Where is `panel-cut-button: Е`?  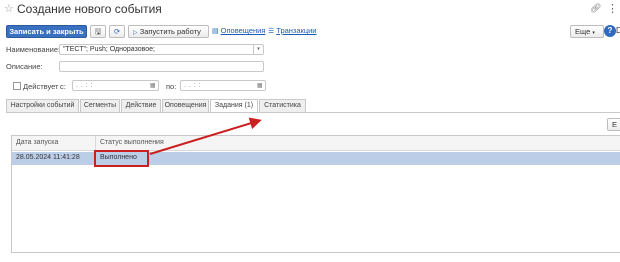 panel-cut-button: Е is located at coordinates (613, 124).